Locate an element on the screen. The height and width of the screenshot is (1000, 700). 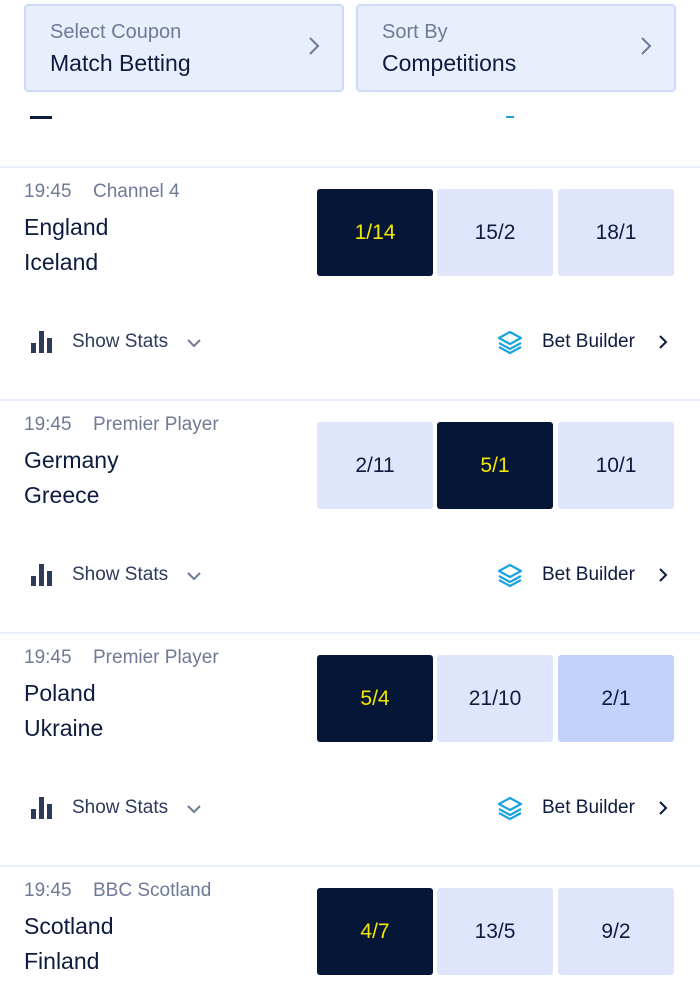
sort-by-button: Sort By Competitions is located at coordinates (516, 48).